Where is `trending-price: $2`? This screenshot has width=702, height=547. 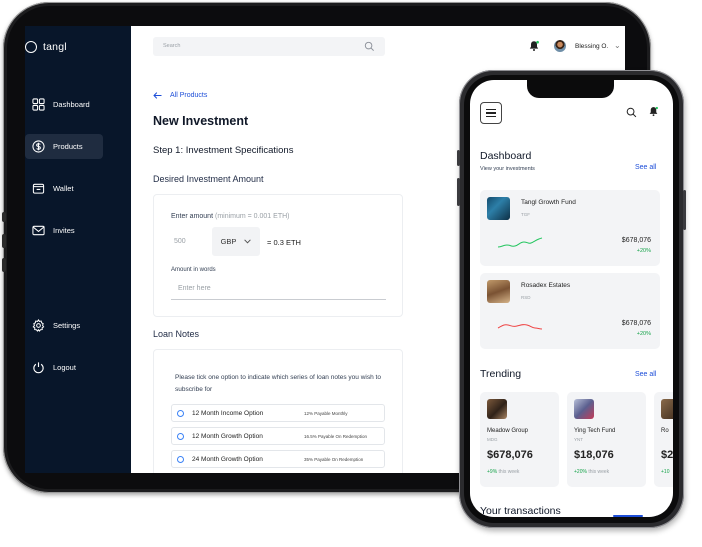 trending-price: $2 is located at coordinates (667, 455).